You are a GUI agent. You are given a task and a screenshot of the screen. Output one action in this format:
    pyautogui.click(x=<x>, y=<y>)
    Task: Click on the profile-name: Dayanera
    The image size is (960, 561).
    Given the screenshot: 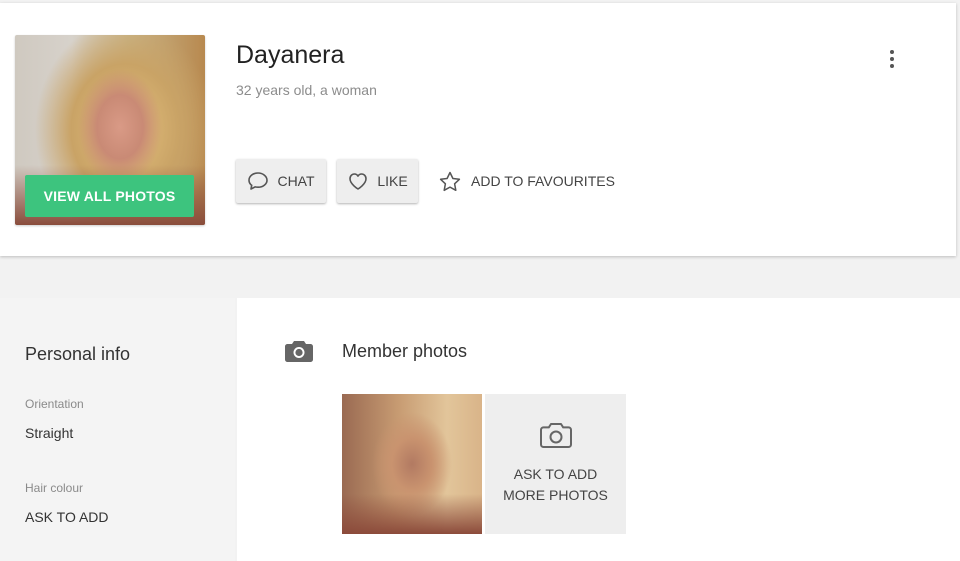 What is the action you would take?
    pyautogui.click(x=290, y=55)
    